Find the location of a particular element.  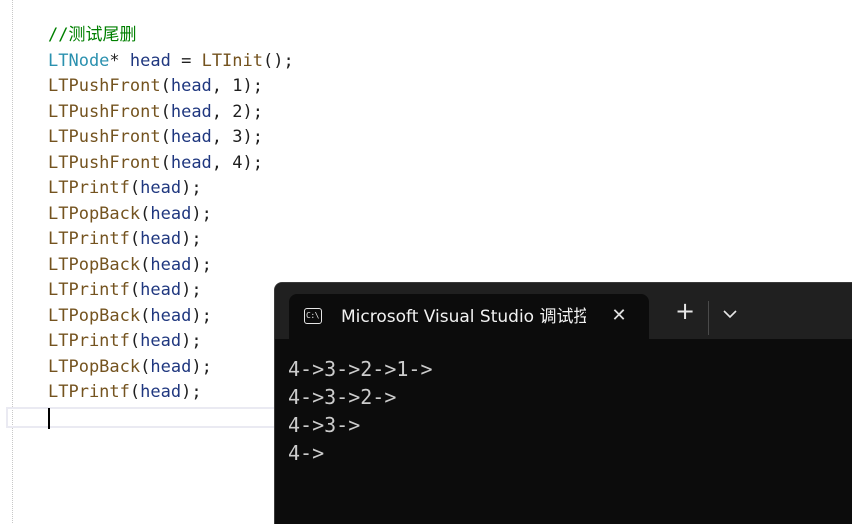

code-token: //测试尾删 is located at coordinates (92, 35).